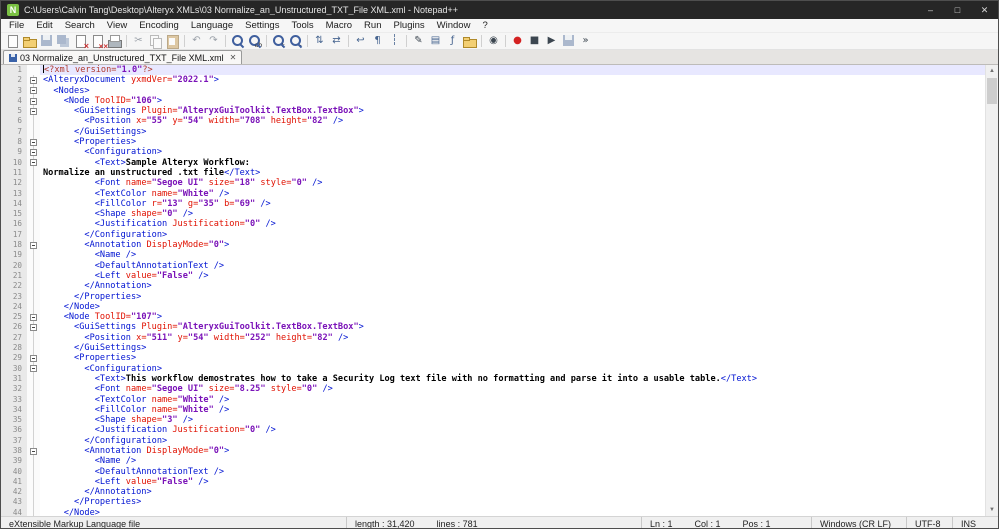  I want to click on sync-vertical-icon: ⇅, so click(319, 40).